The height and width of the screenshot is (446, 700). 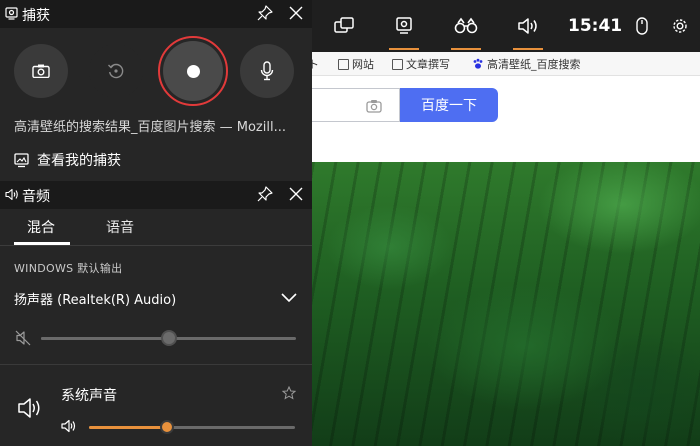 I want to click on tab-mix: 混合, so click(x=41, y=227).